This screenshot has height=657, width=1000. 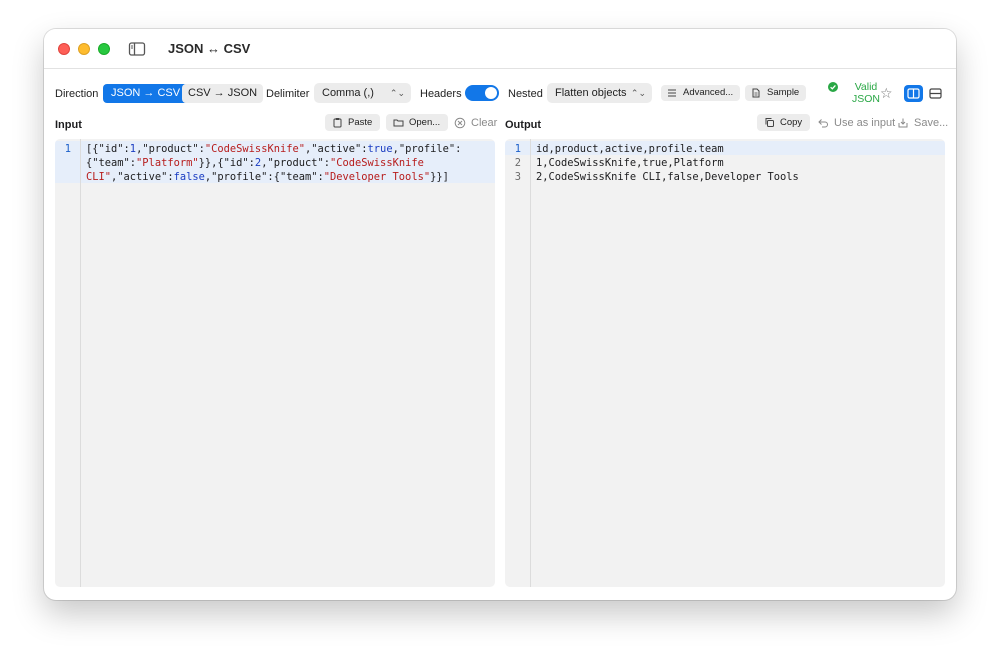 What do you see at coordinates (398, 123) in the screenshot?
I see `folder-icon` at bounding box center [398, 123].